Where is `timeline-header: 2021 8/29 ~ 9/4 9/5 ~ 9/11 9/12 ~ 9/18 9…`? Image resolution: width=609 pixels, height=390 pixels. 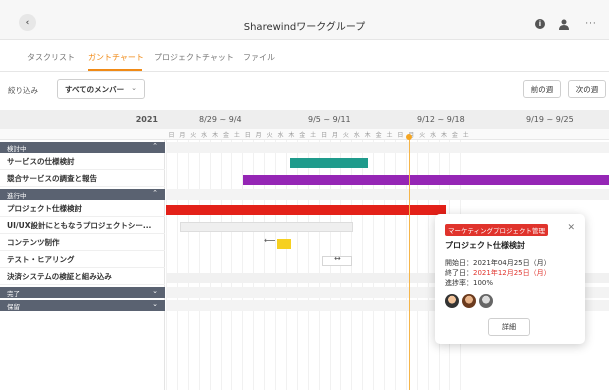
timeline-header: 2021 8/29 ~ 9/4 9/5 ~ 9/11 9/12 ~ 9/18 9… is located at coordinates (304, 119).